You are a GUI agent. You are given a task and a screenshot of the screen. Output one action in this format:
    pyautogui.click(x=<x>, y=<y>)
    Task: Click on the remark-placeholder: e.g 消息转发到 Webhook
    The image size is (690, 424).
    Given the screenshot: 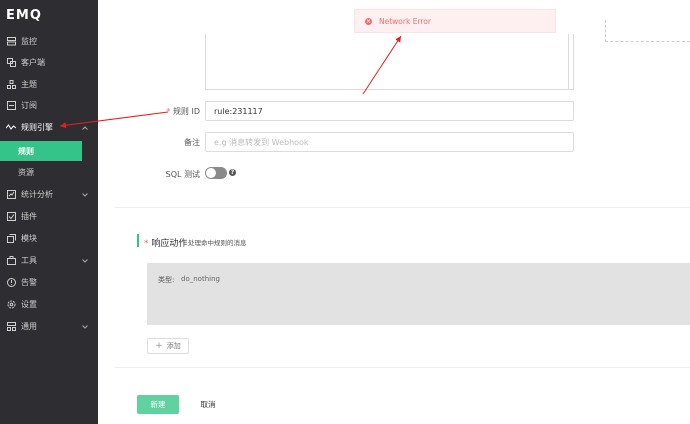 What is the action you would take?
    pyautogui.click(x=261, y=142)
    